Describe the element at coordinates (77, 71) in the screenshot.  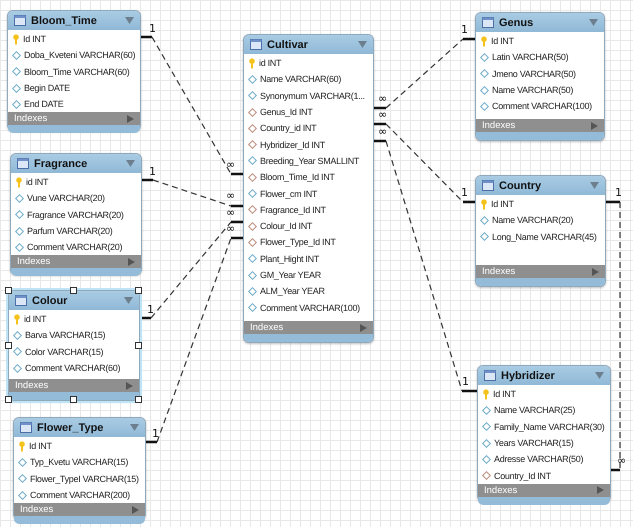
I see `column-text: Bloom_Time VARCHAR(60)` at that location.